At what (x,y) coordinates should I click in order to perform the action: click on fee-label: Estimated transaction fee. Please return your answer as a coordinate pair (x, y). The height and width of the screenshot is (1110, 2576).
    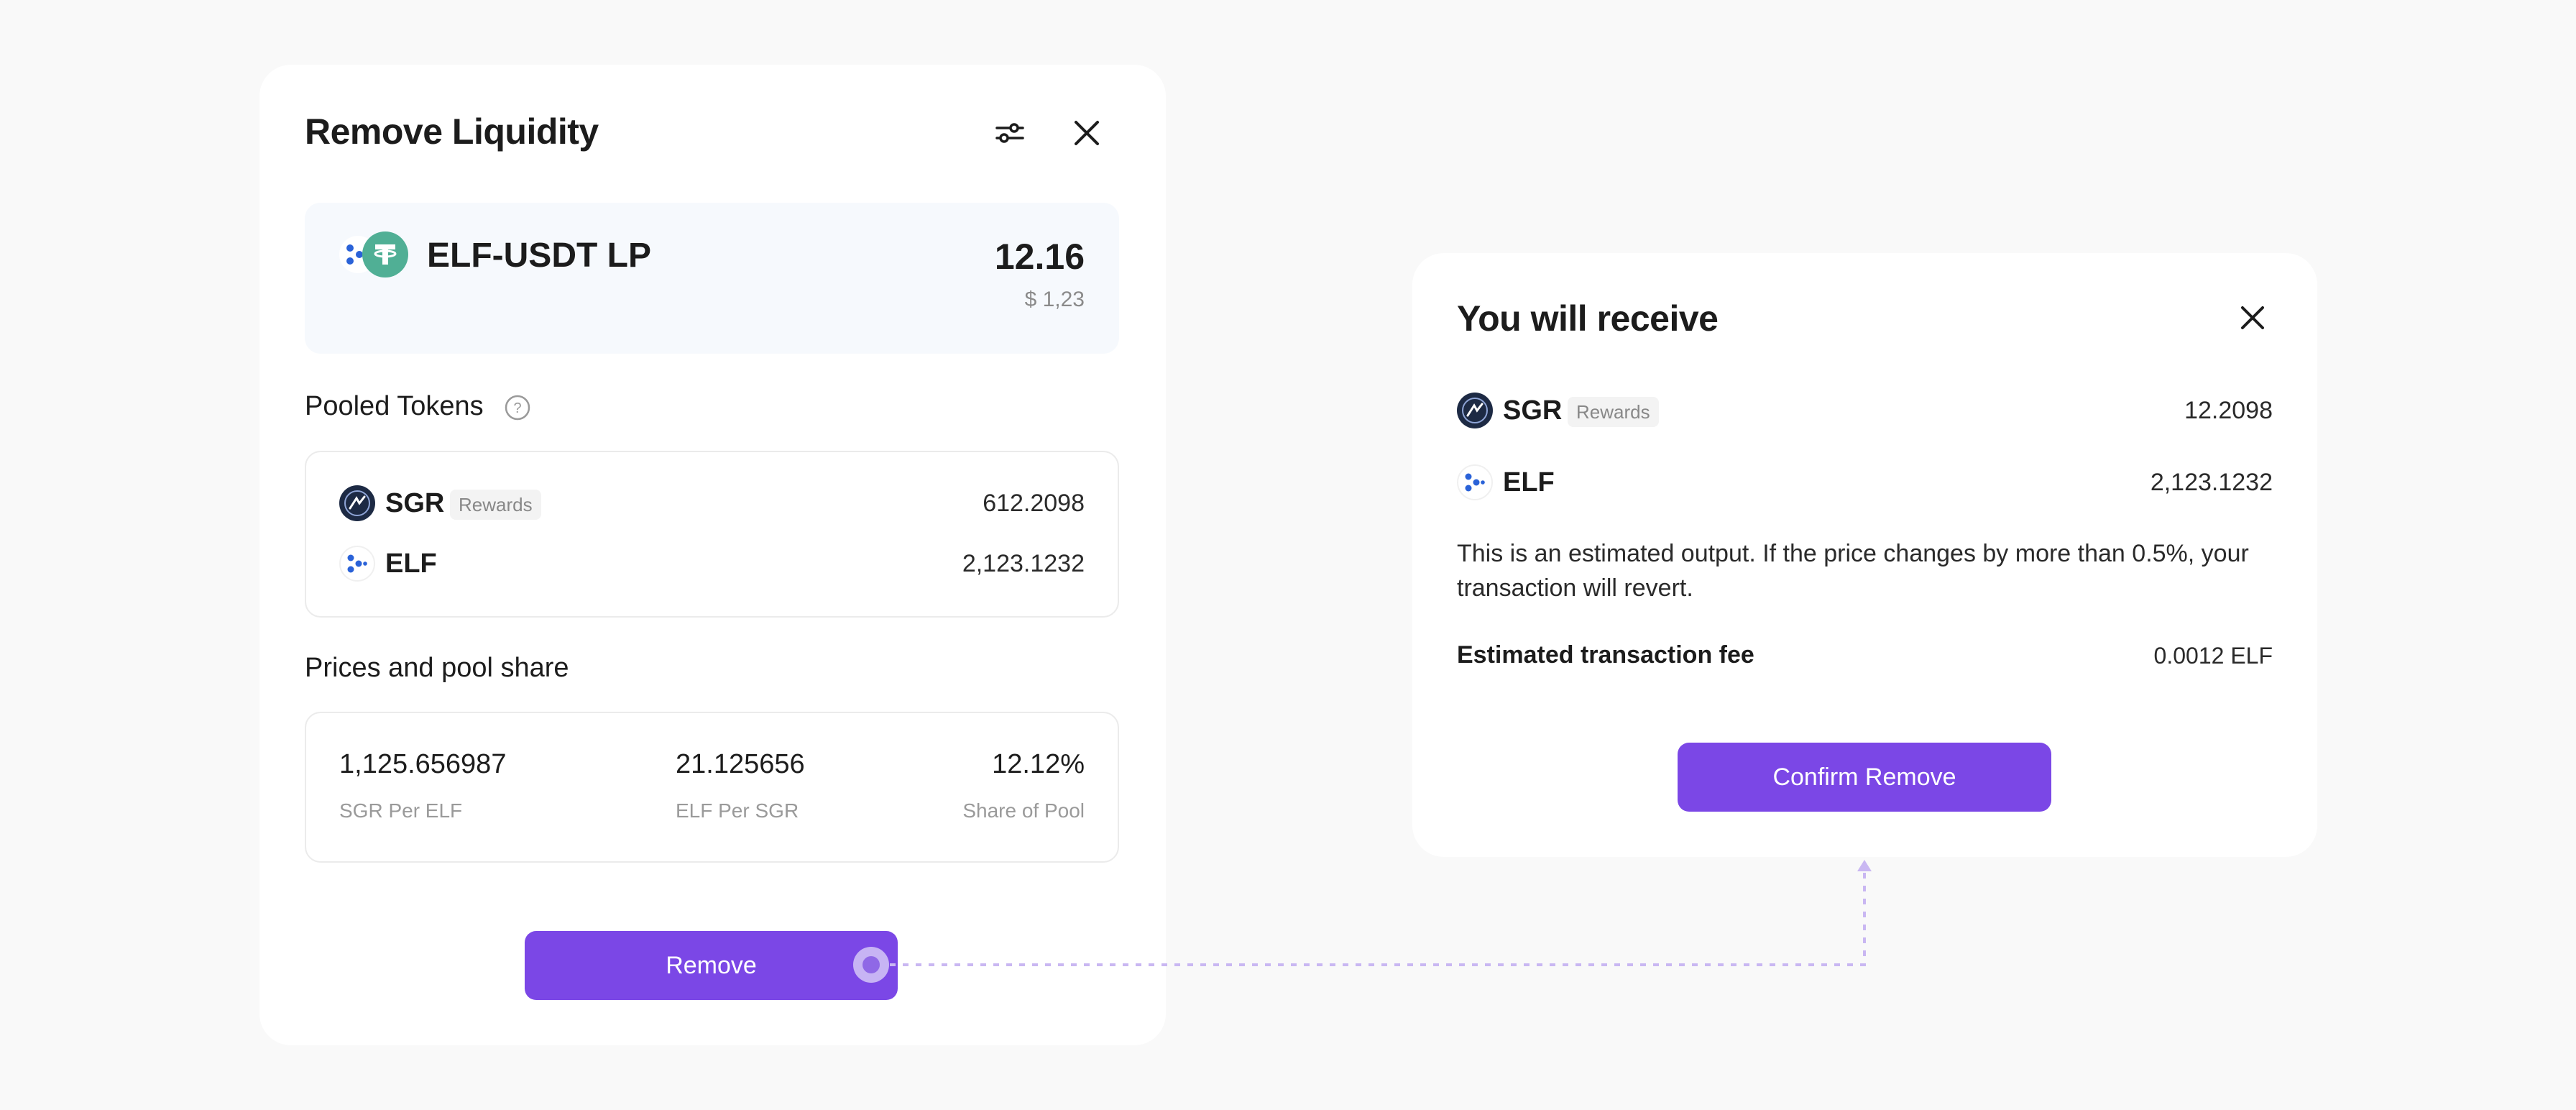
    Looking at the image, I should click on (1605, 655).